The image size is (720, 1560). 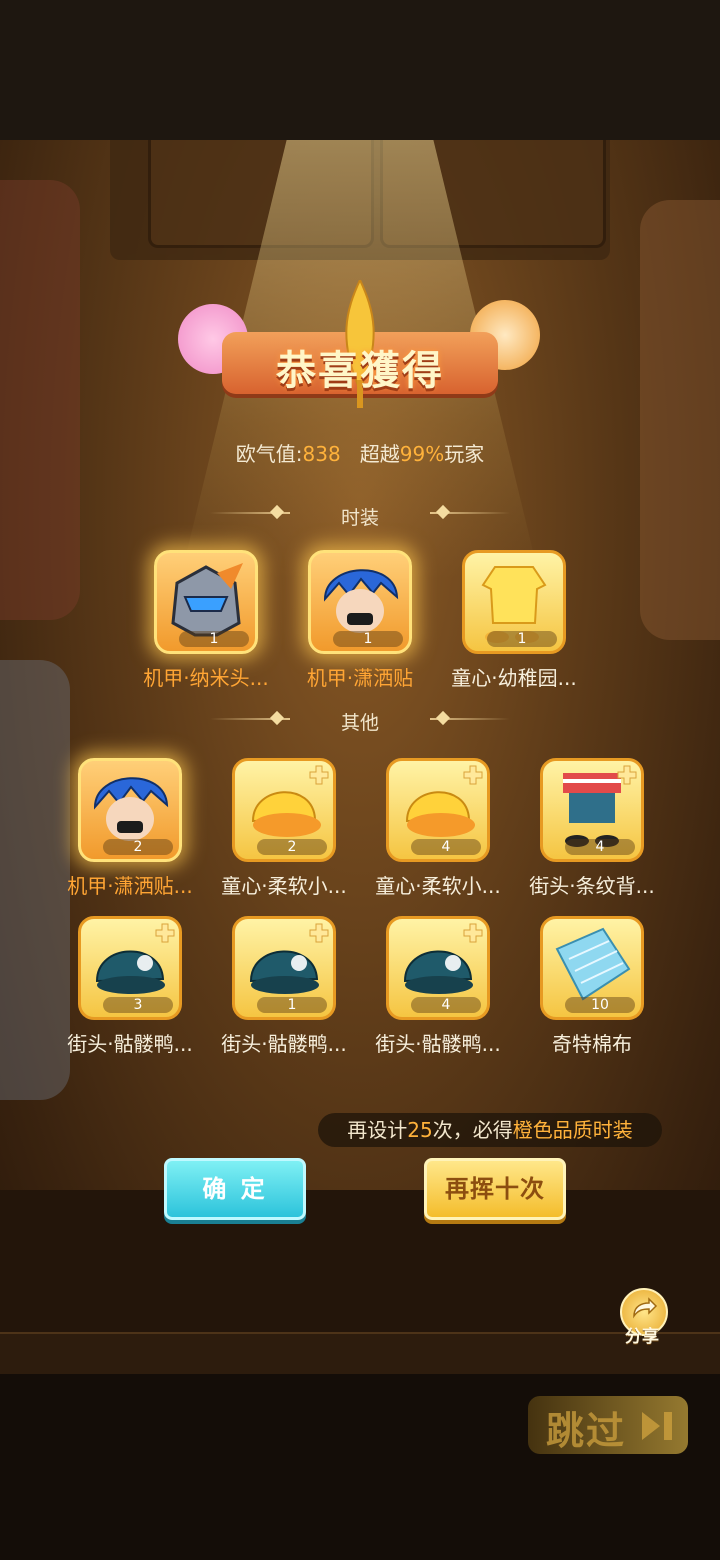 What do you see at coordinates (514, 602) in the screenshot?
I see `reward-item-3: 1` at bounding box center [514, 602].